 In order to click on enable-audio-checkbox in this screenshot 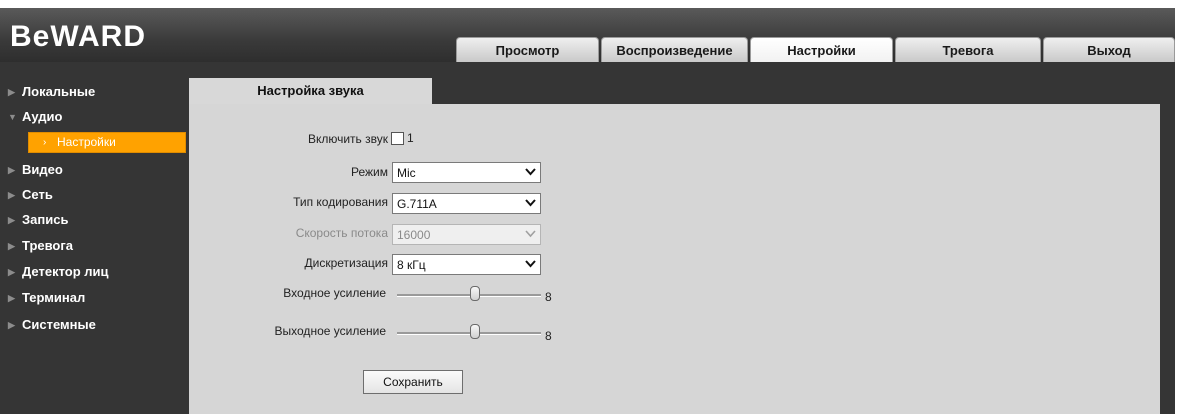, I will do `click(397, 138)`.